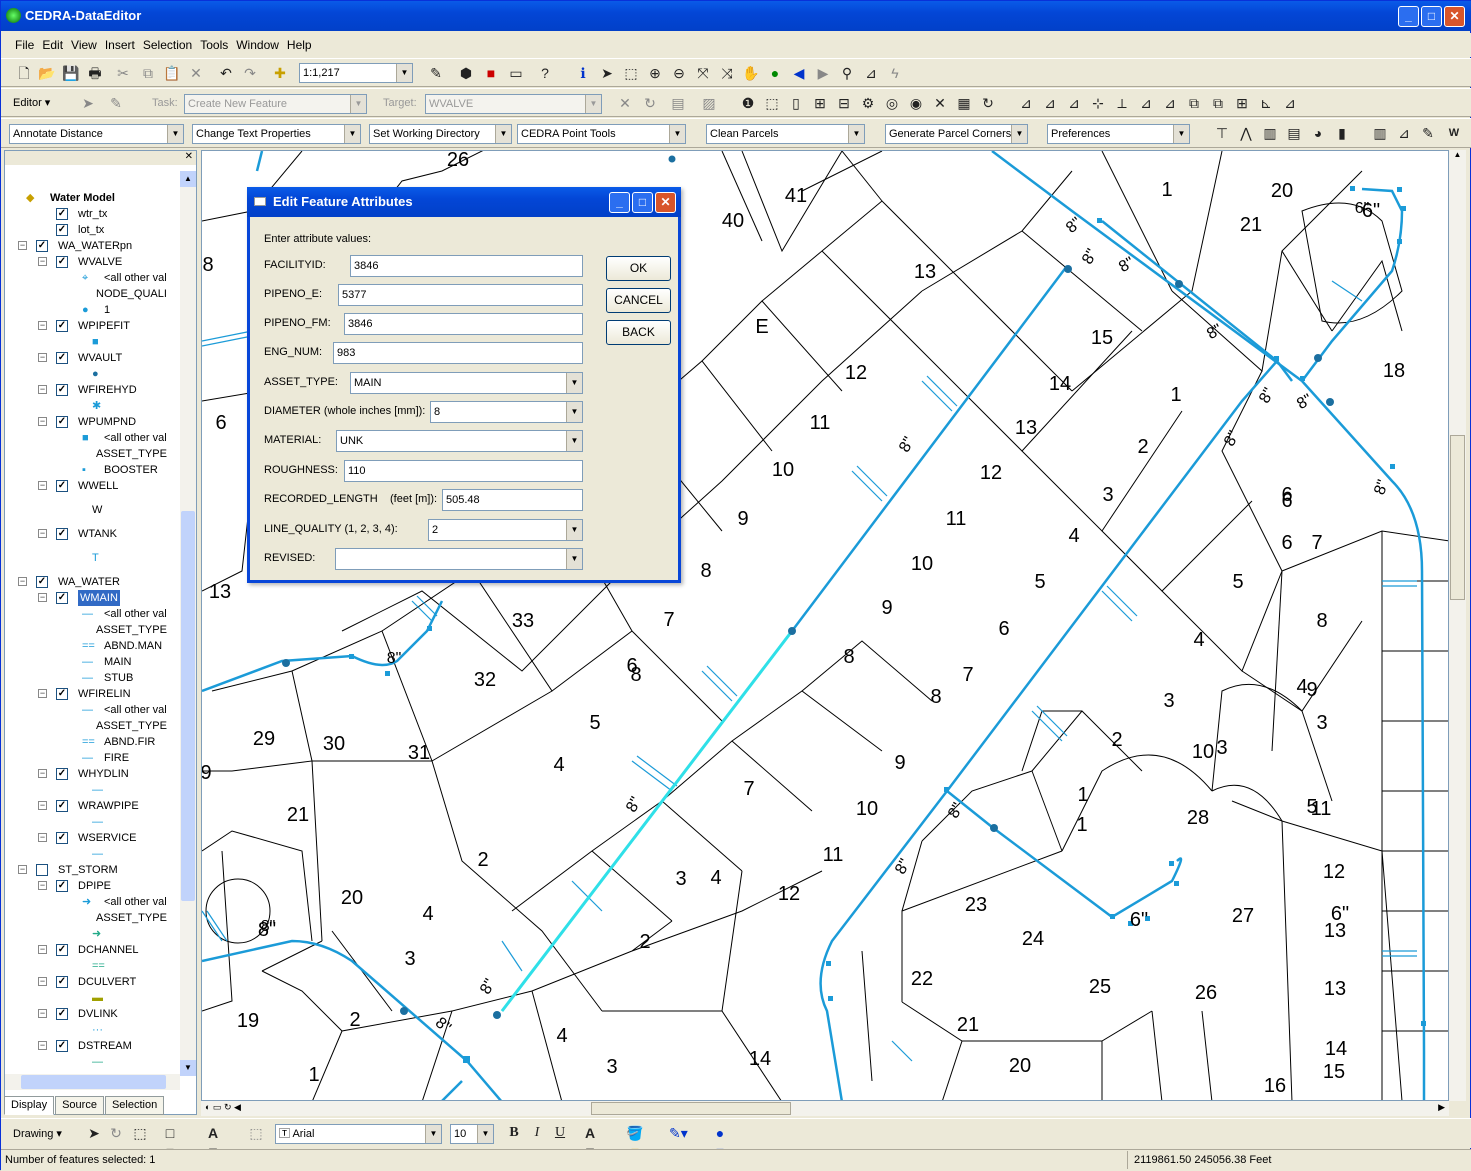 This screenshot has width=1471, height=1171. Describe the element at coordinates (601, 134) in the screenshot. I see `point-tools-combo: CEDRA Point Tools ▼` at that location.